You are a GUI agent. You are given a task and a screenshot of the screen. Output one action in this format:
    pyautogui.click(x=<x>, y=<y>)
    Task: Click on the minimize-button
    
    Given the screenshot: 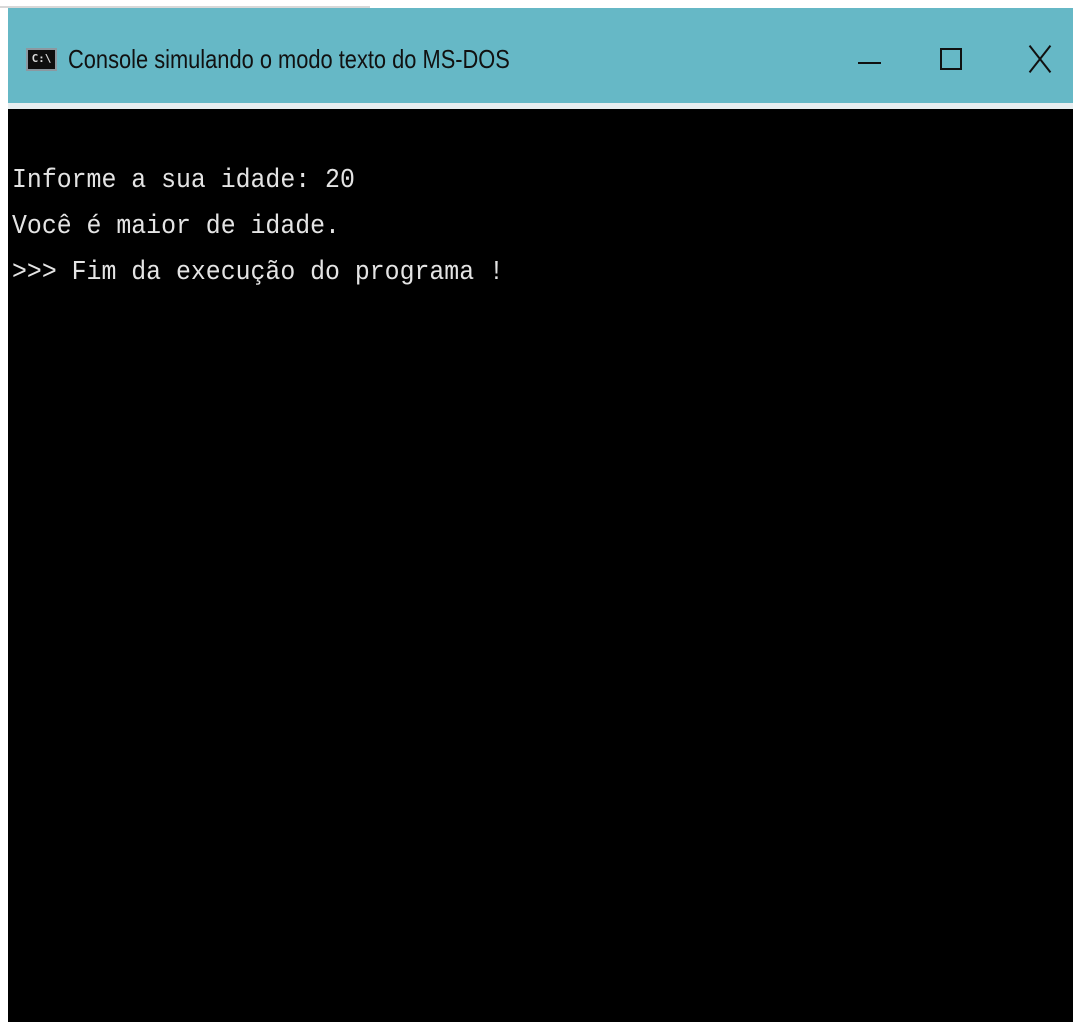 What is the action you would take?
    pyautogui.click(x=868, y=58)
    